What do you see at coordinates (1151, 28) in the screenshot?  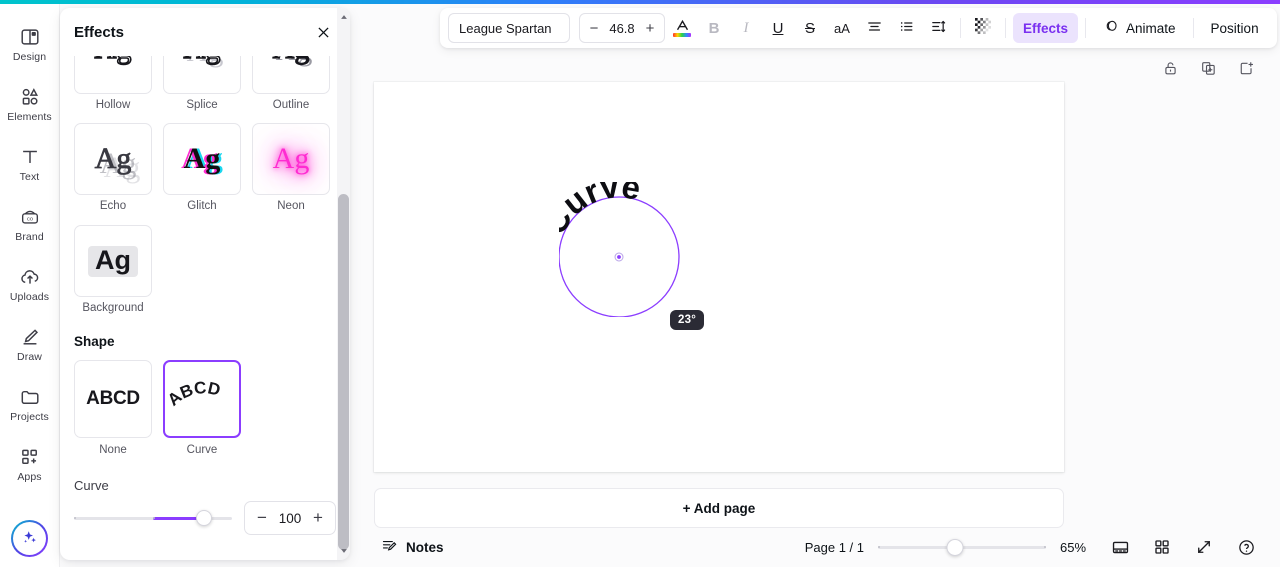 I see `animate-label: Animate` at bounding box center [1151, 28].